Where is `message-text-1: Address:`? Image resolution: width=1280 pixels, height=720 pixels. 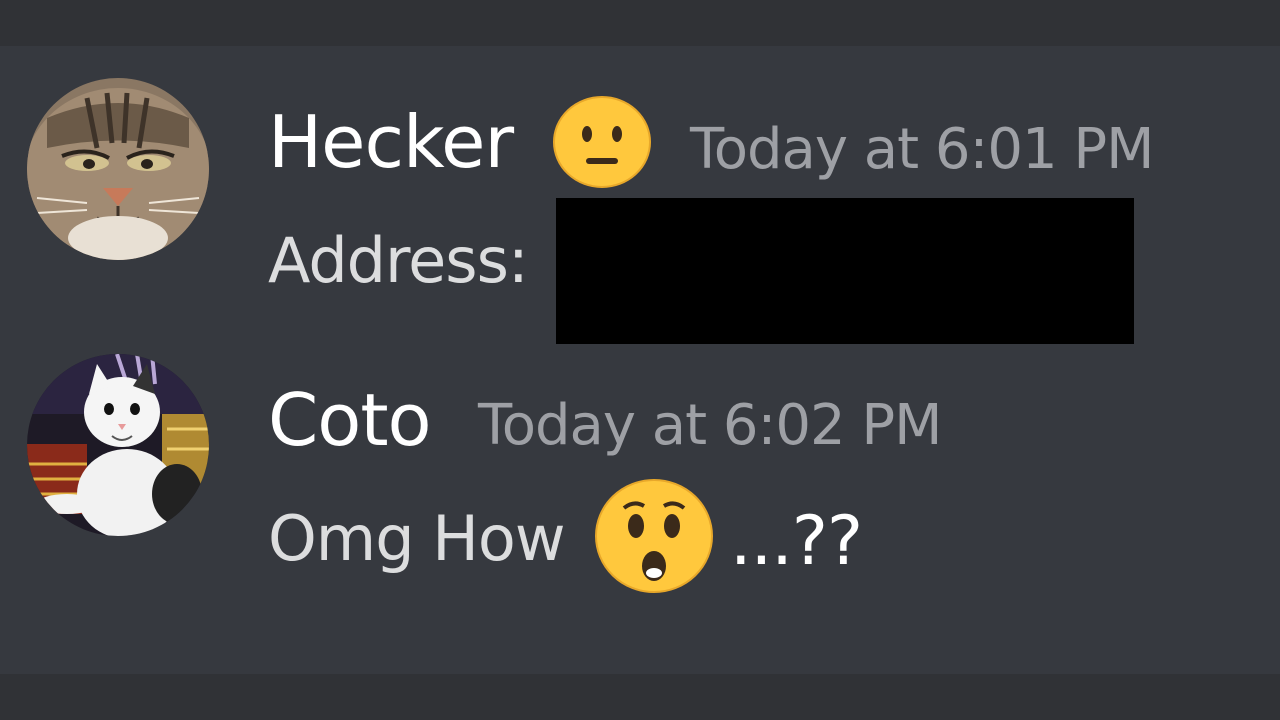 message-text-1: Address: is located at coordinates (398, 260).